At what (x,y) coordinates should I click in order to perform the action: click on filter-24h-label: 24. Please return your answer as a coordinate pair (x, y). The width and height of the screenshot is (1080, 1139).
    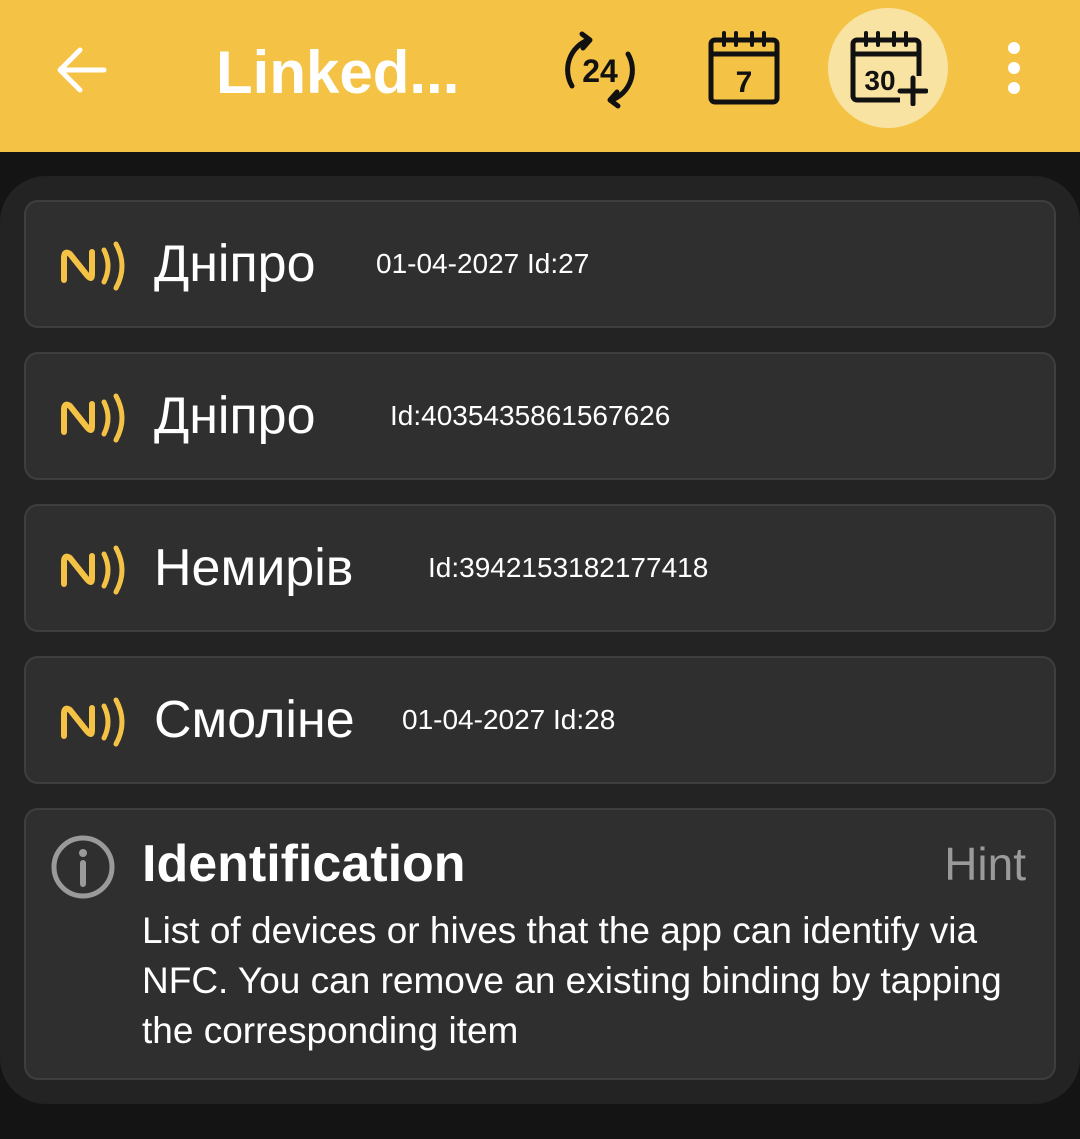
    Looking at the image, I should click on (600, 71).